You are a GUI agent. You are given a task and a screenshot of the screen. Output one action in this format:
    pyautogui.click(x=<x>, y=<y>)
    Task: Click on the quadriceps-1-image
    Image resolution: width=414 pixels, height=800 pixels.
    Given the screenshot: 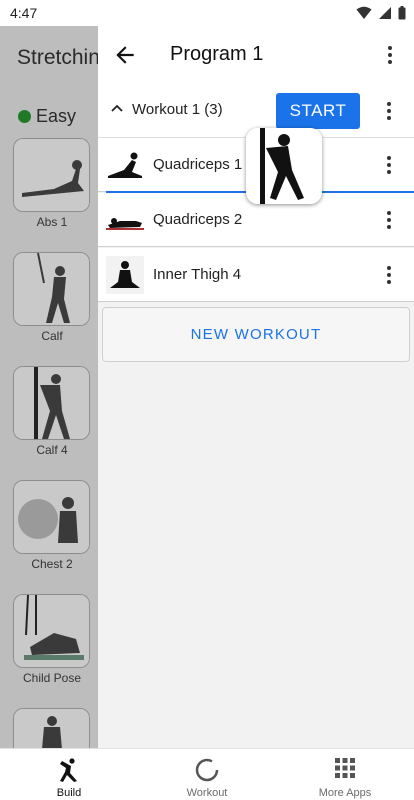 What is the action you would take?
    pyautogui.click(x=125, y=165)
    